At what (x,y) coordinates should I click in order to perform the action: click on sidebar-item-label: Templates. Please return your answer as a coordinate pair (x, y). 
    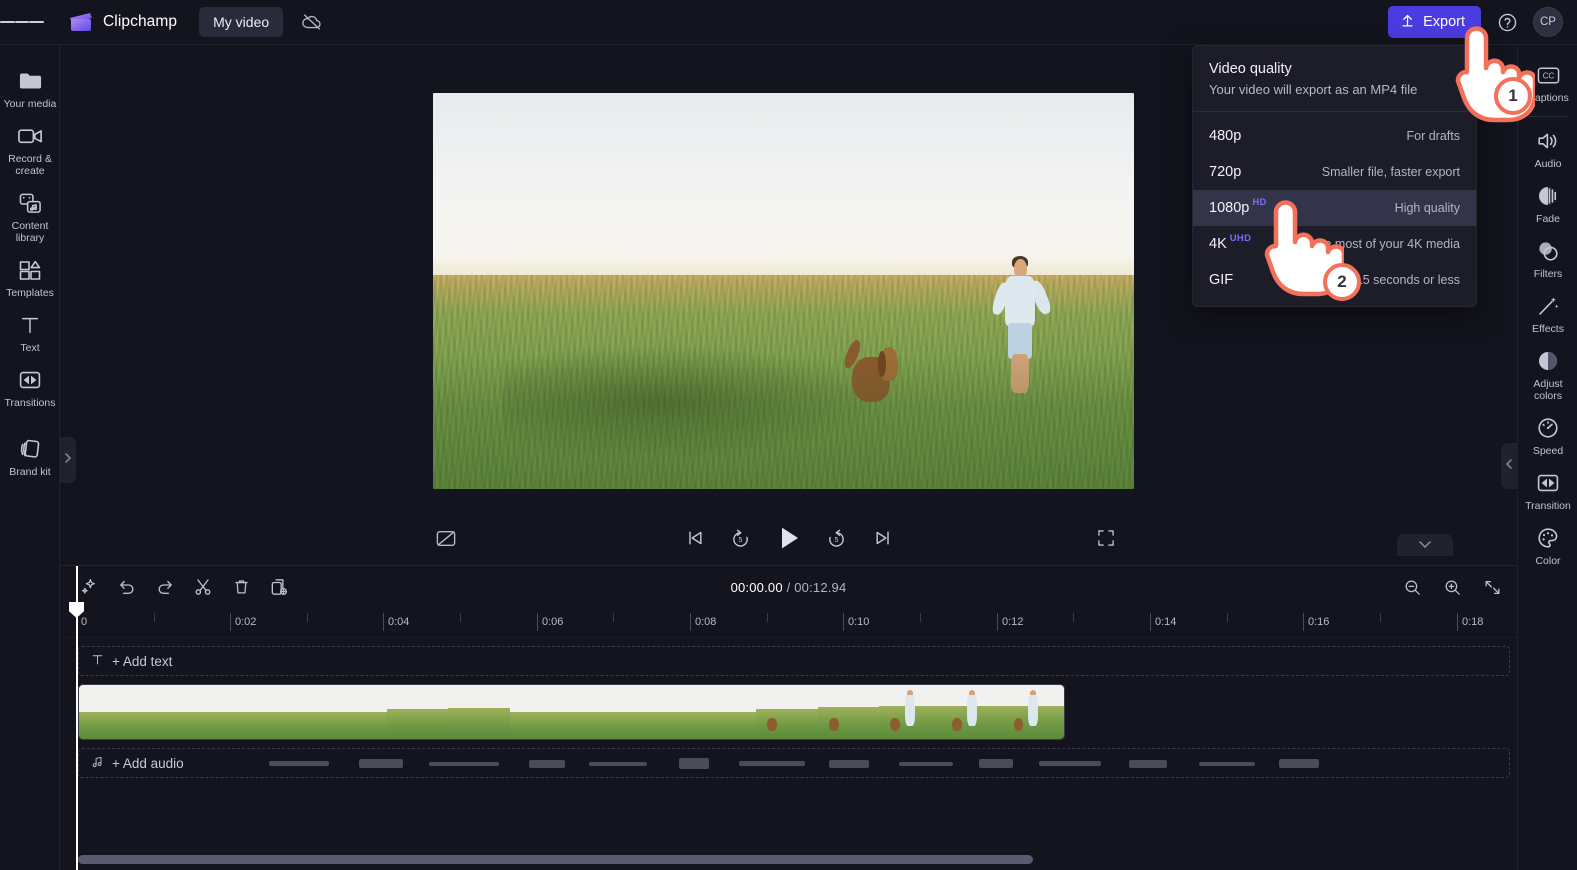
    Looking at the image, I should click on (30, 293).